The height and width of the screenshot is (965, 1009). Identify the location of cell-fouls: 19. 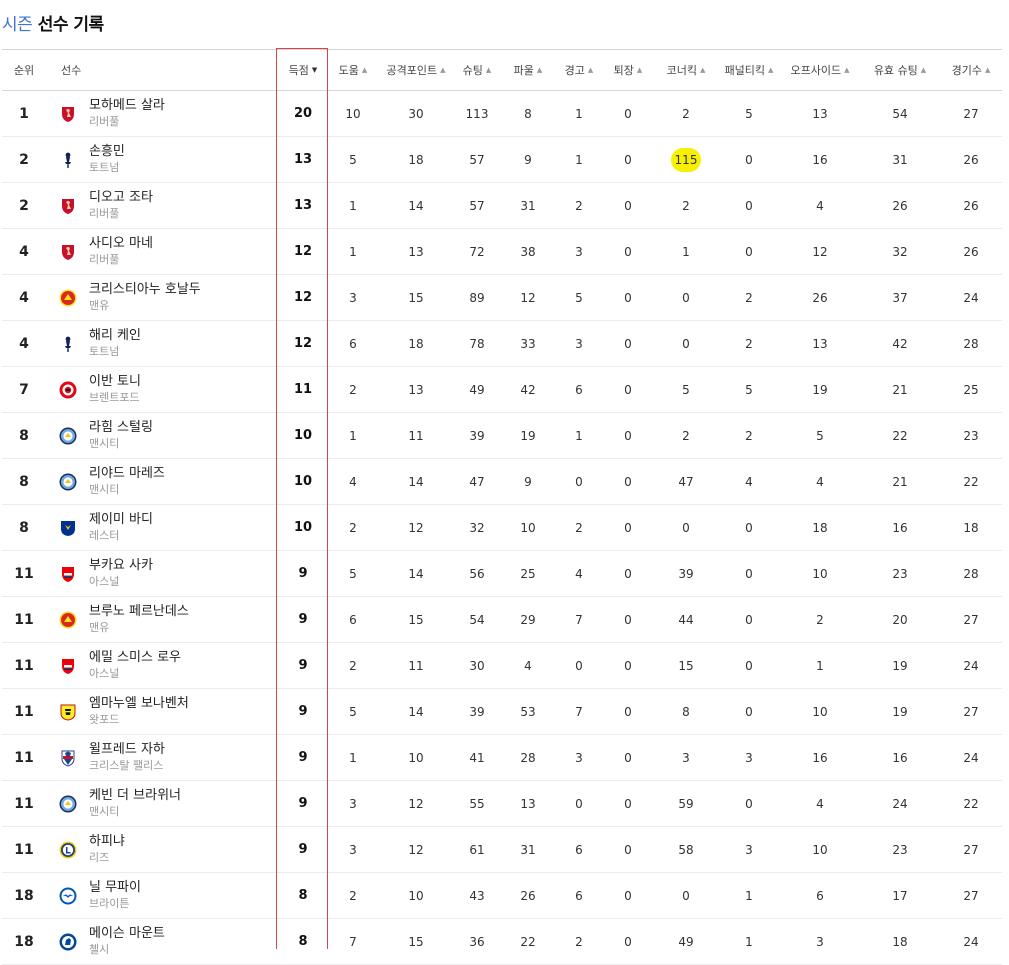
(528, 435).